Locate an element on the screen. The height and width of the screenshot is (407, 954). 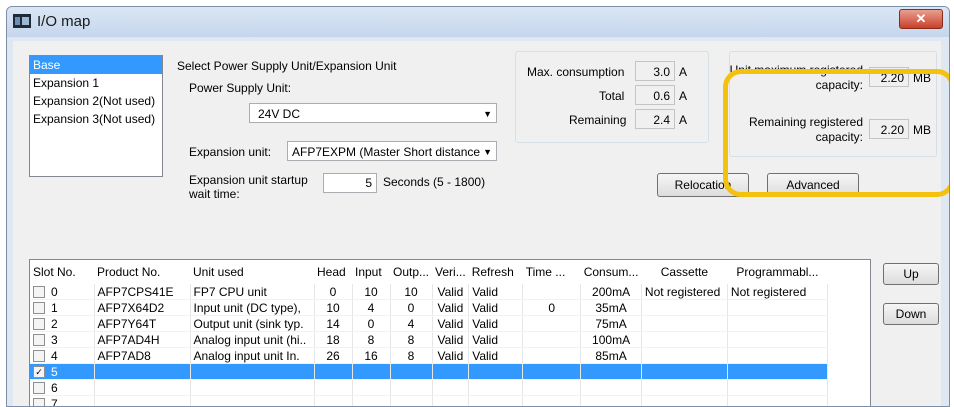
psu-combo: 24V DC ▼ is located at coordinates (373, 113).